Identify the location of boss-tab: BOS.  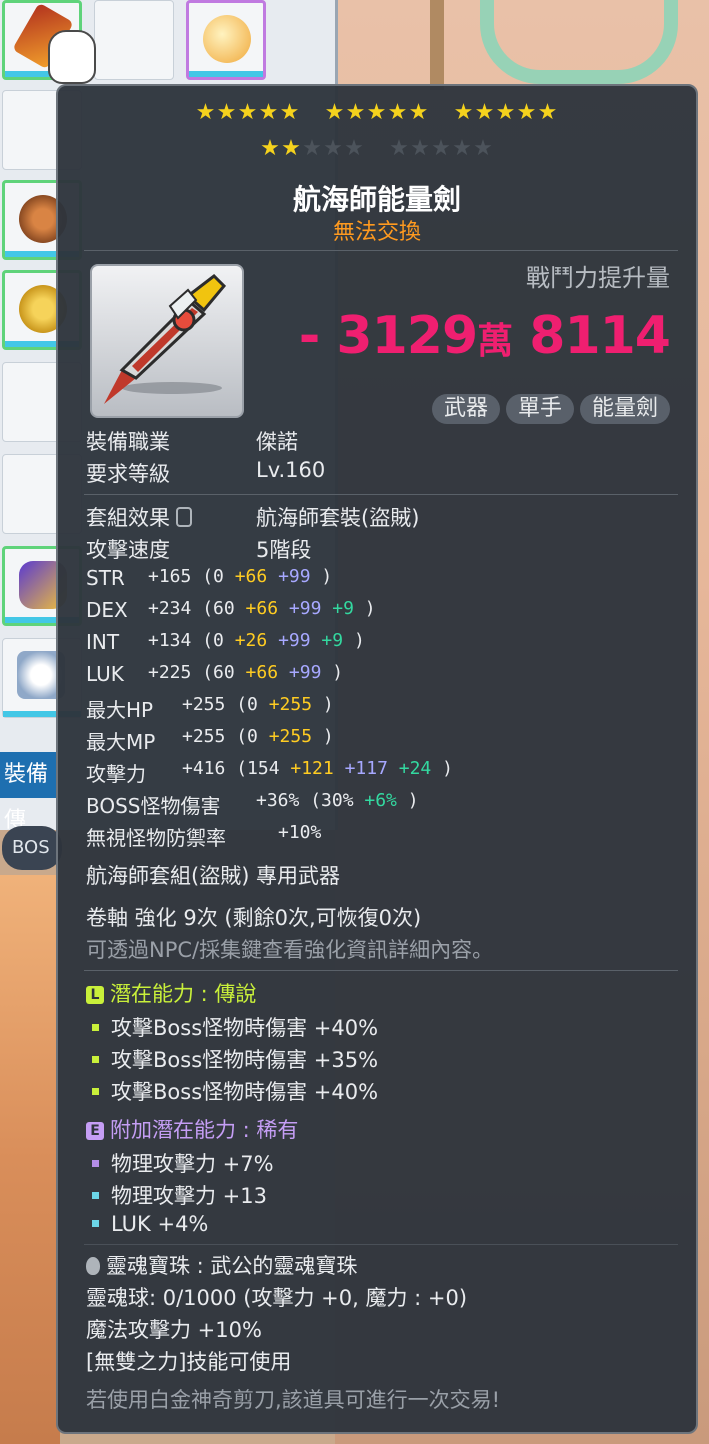
(32, 848).